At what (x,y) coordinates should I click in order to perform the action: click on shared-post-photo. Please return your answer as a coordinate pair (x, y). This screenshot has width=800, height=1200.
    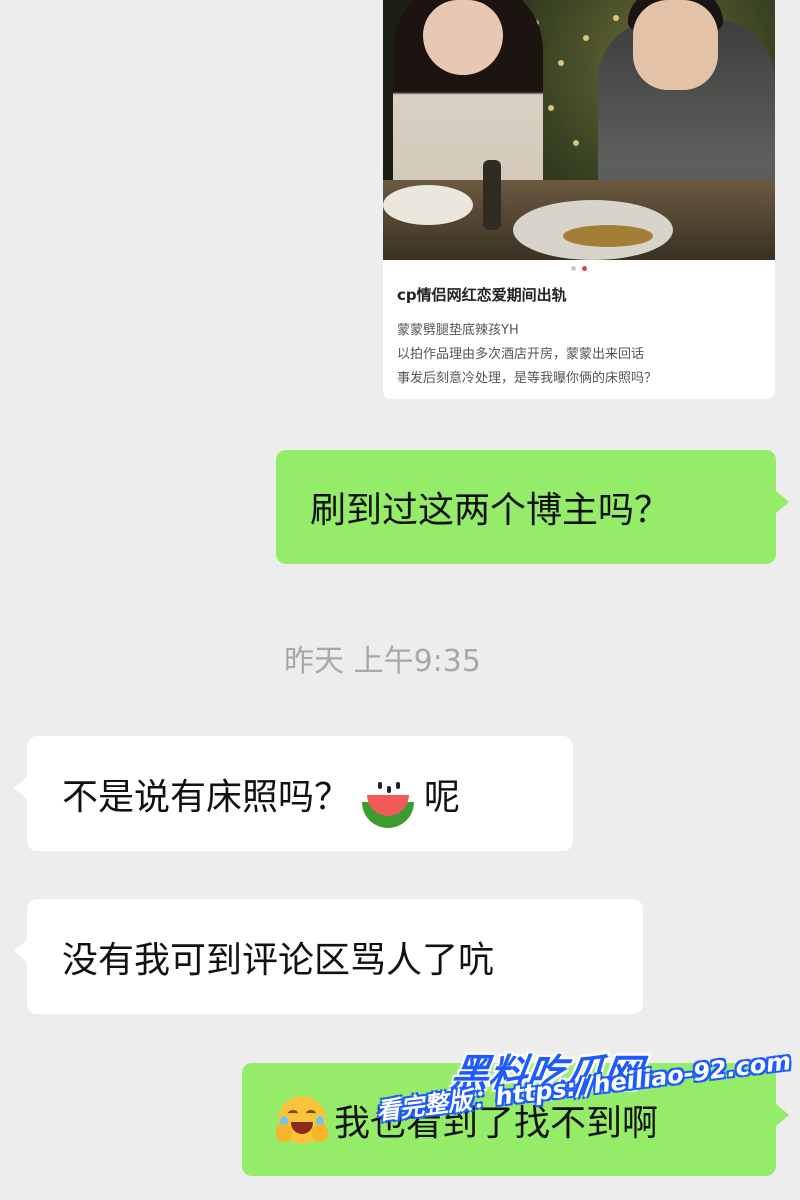
    Looking at the image, I should click on (579, 130).